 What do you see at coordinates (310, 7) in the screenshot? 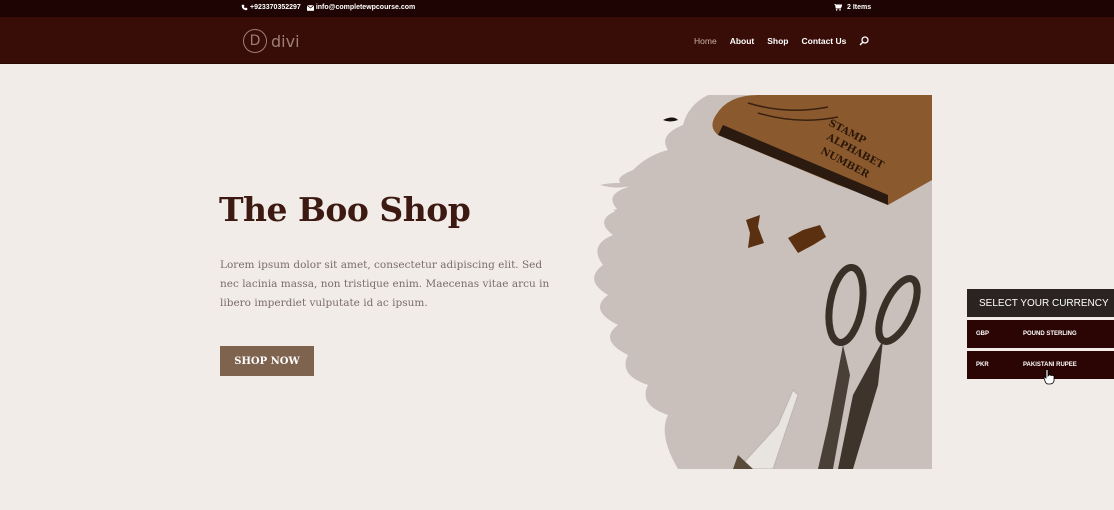
I see `envelope-icon` at bounding box center [310, 7].